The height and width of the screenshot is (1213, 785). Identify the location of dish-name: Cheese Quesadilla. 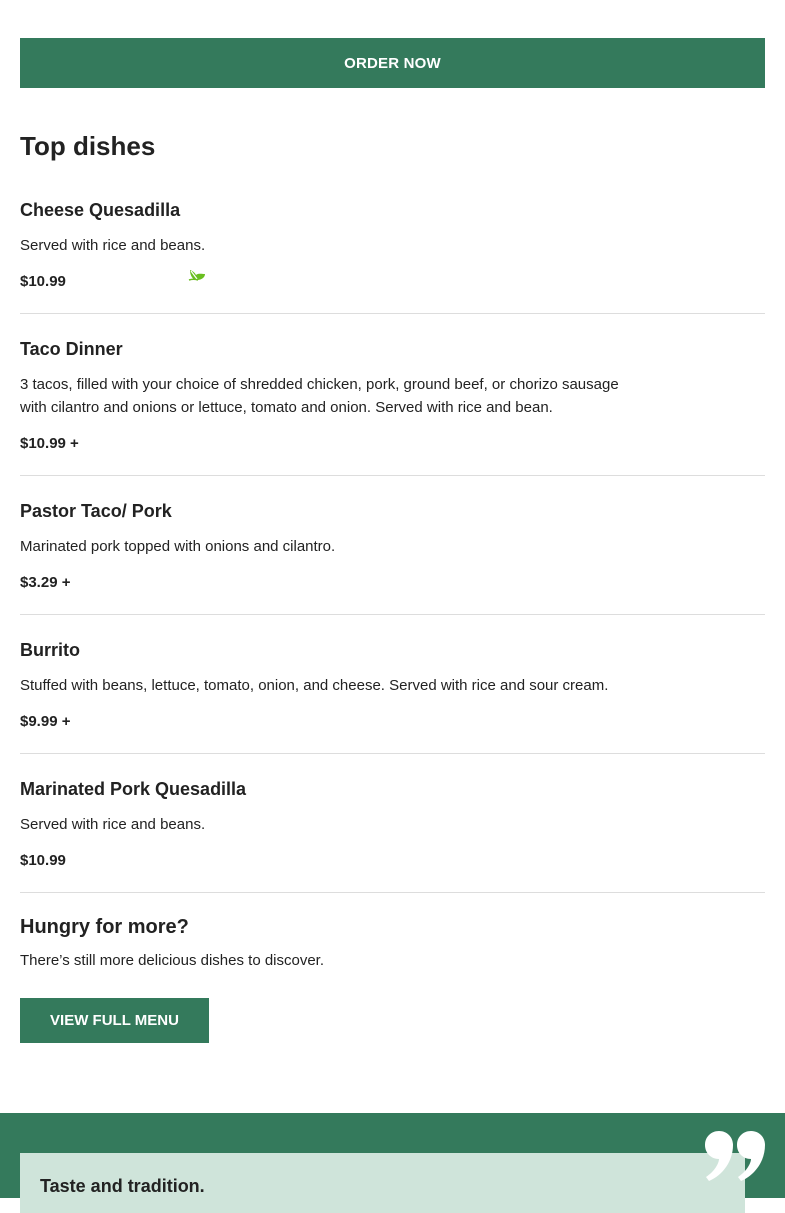
(100, 210).